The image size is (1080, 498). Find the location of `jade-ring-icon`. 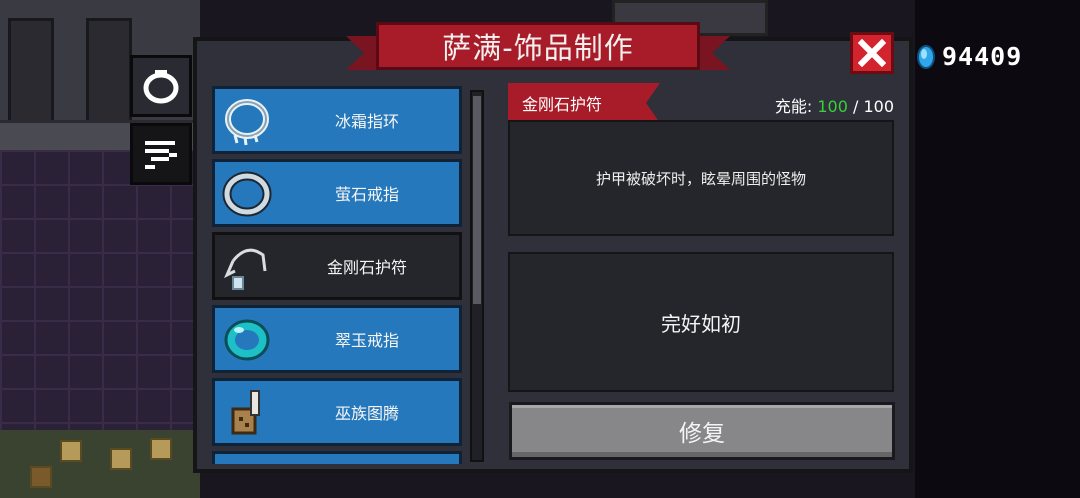

jade-ring-icon is located at coordinates (247, 340).